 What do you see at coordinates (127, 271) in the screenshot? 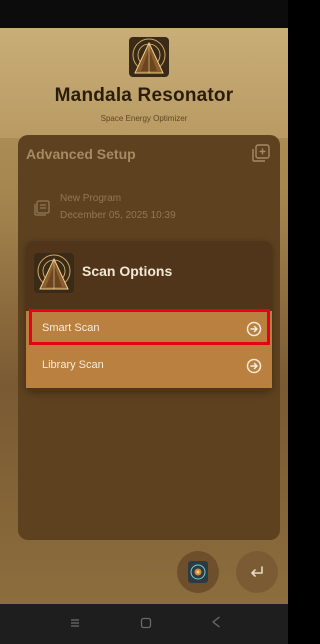
I see `scan-options-title: Scan Options` at bounding box center [127, 271].